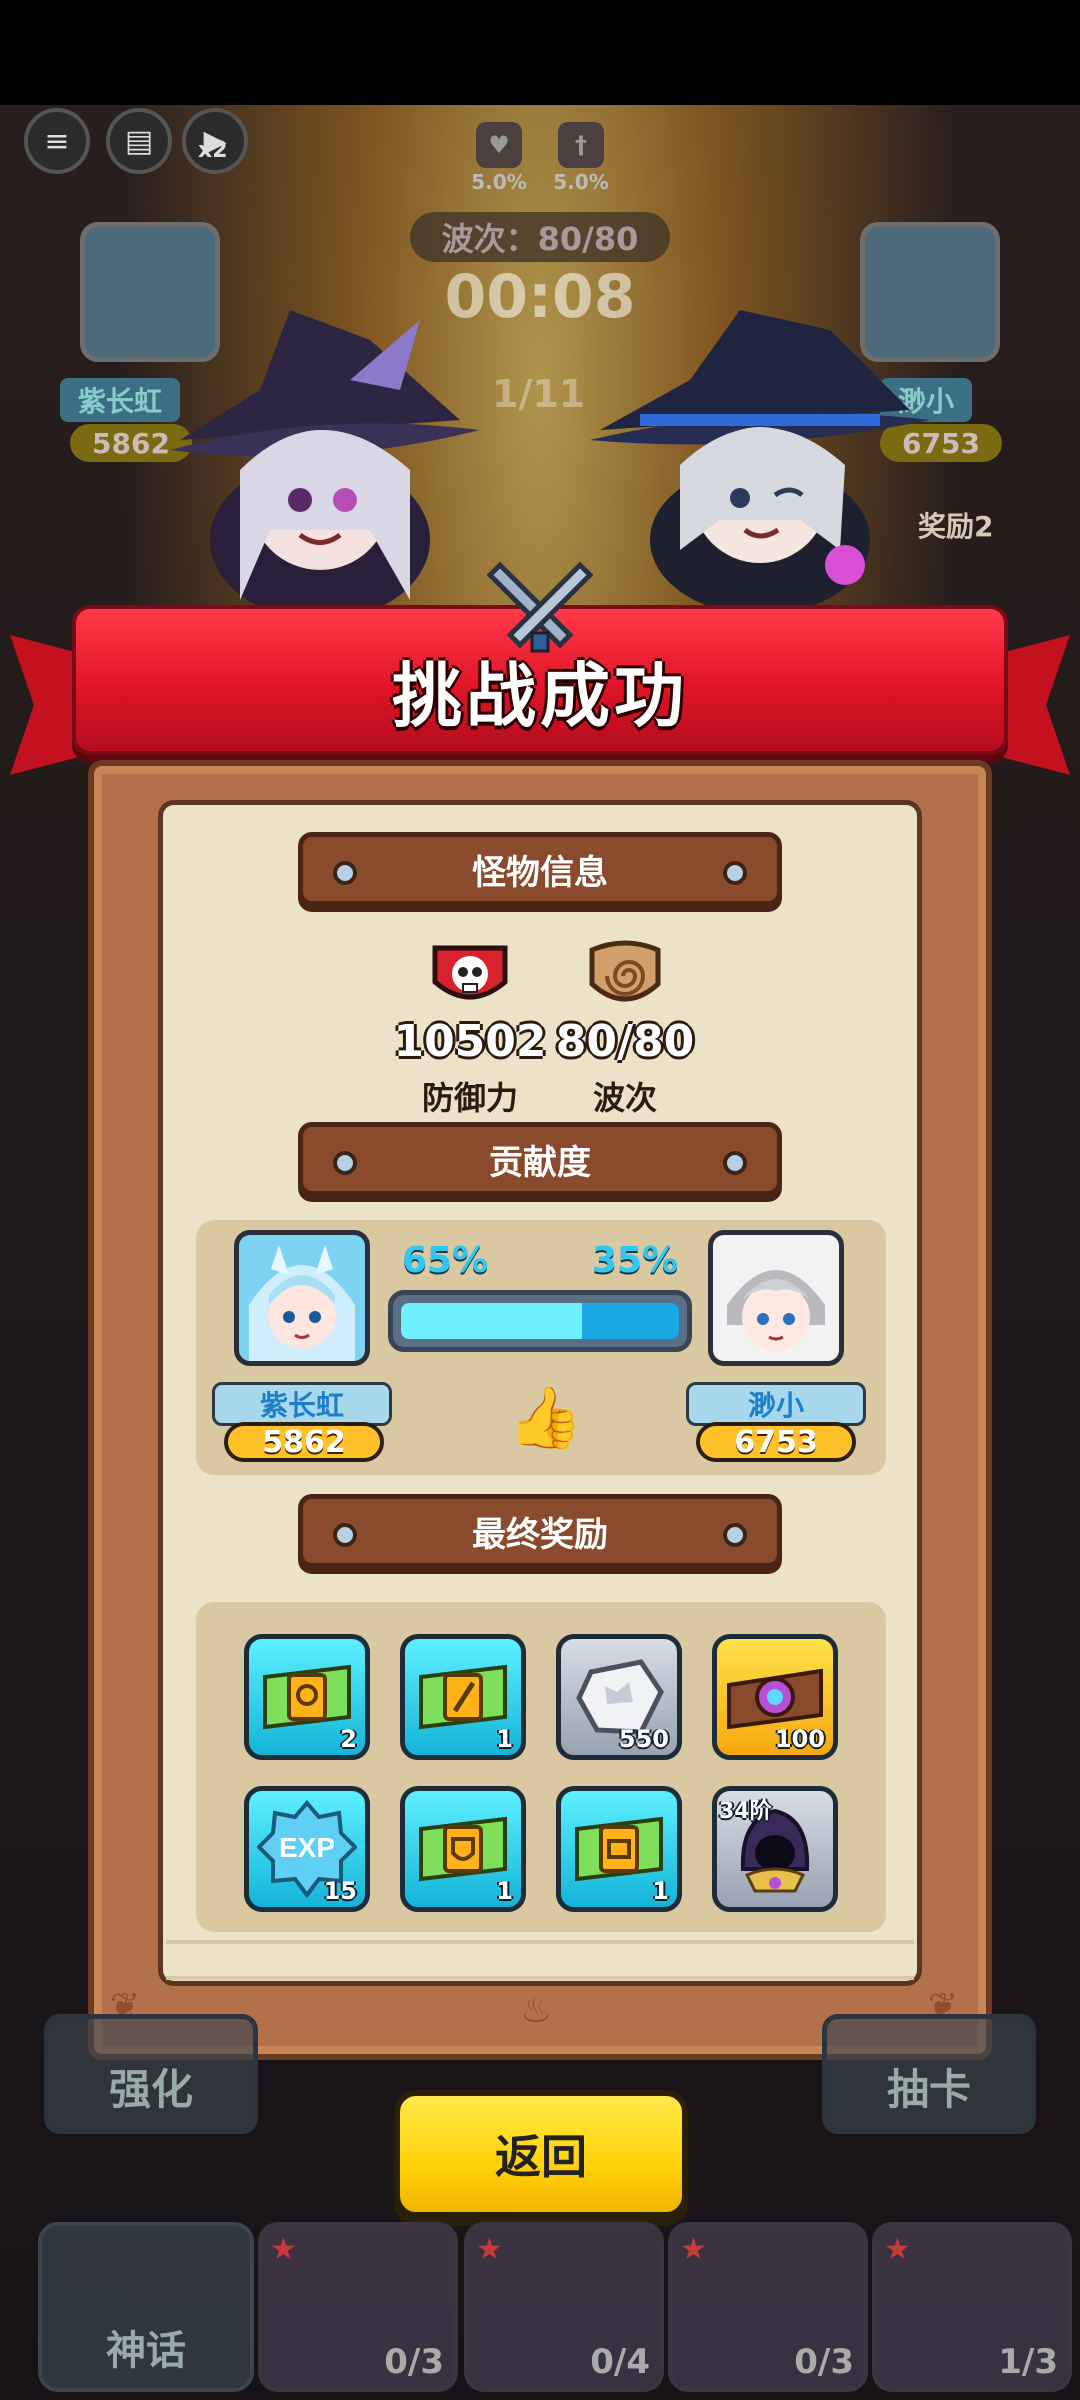 The width and height of the screenshot is (1080, 2400). What do you see at coordinates (929, 2074) in the screenshot?
I see `draw-card-button: 抽卡` at bounding box center [929, 2074].